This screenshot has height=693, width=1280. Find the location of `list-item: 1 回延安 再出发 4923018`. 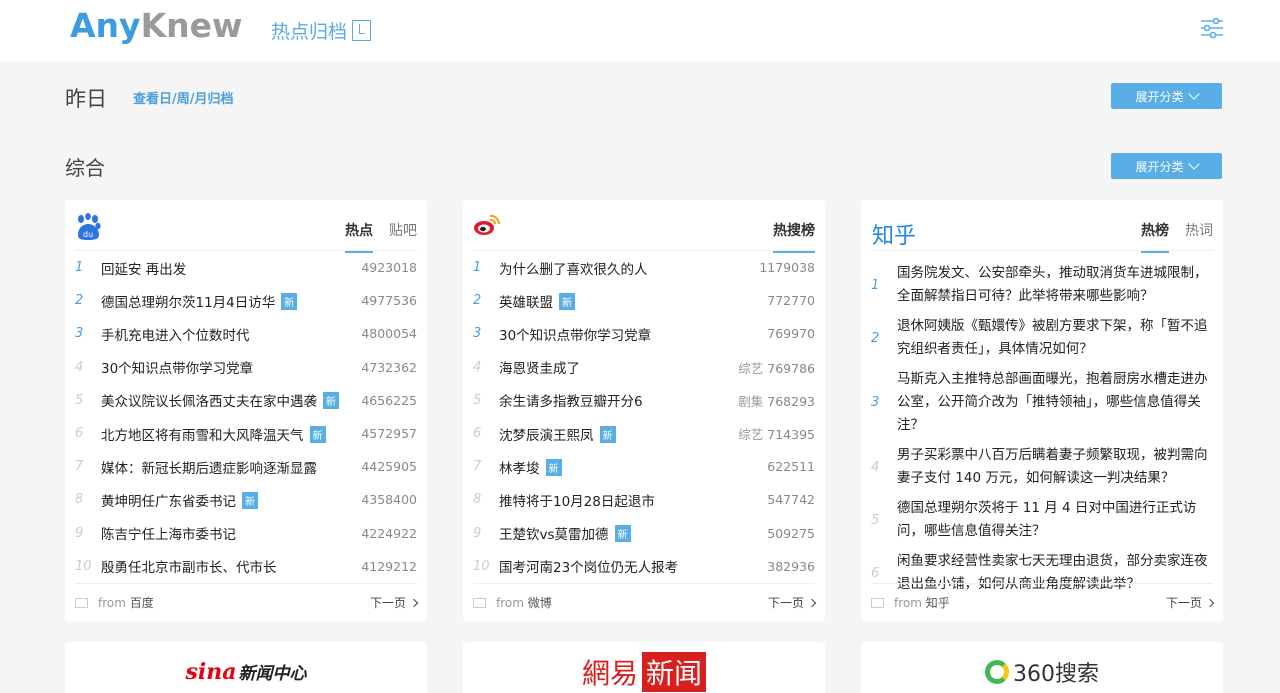

list-item: 1 回延安 再出发 4923018 is located at coordinates (246, 267).